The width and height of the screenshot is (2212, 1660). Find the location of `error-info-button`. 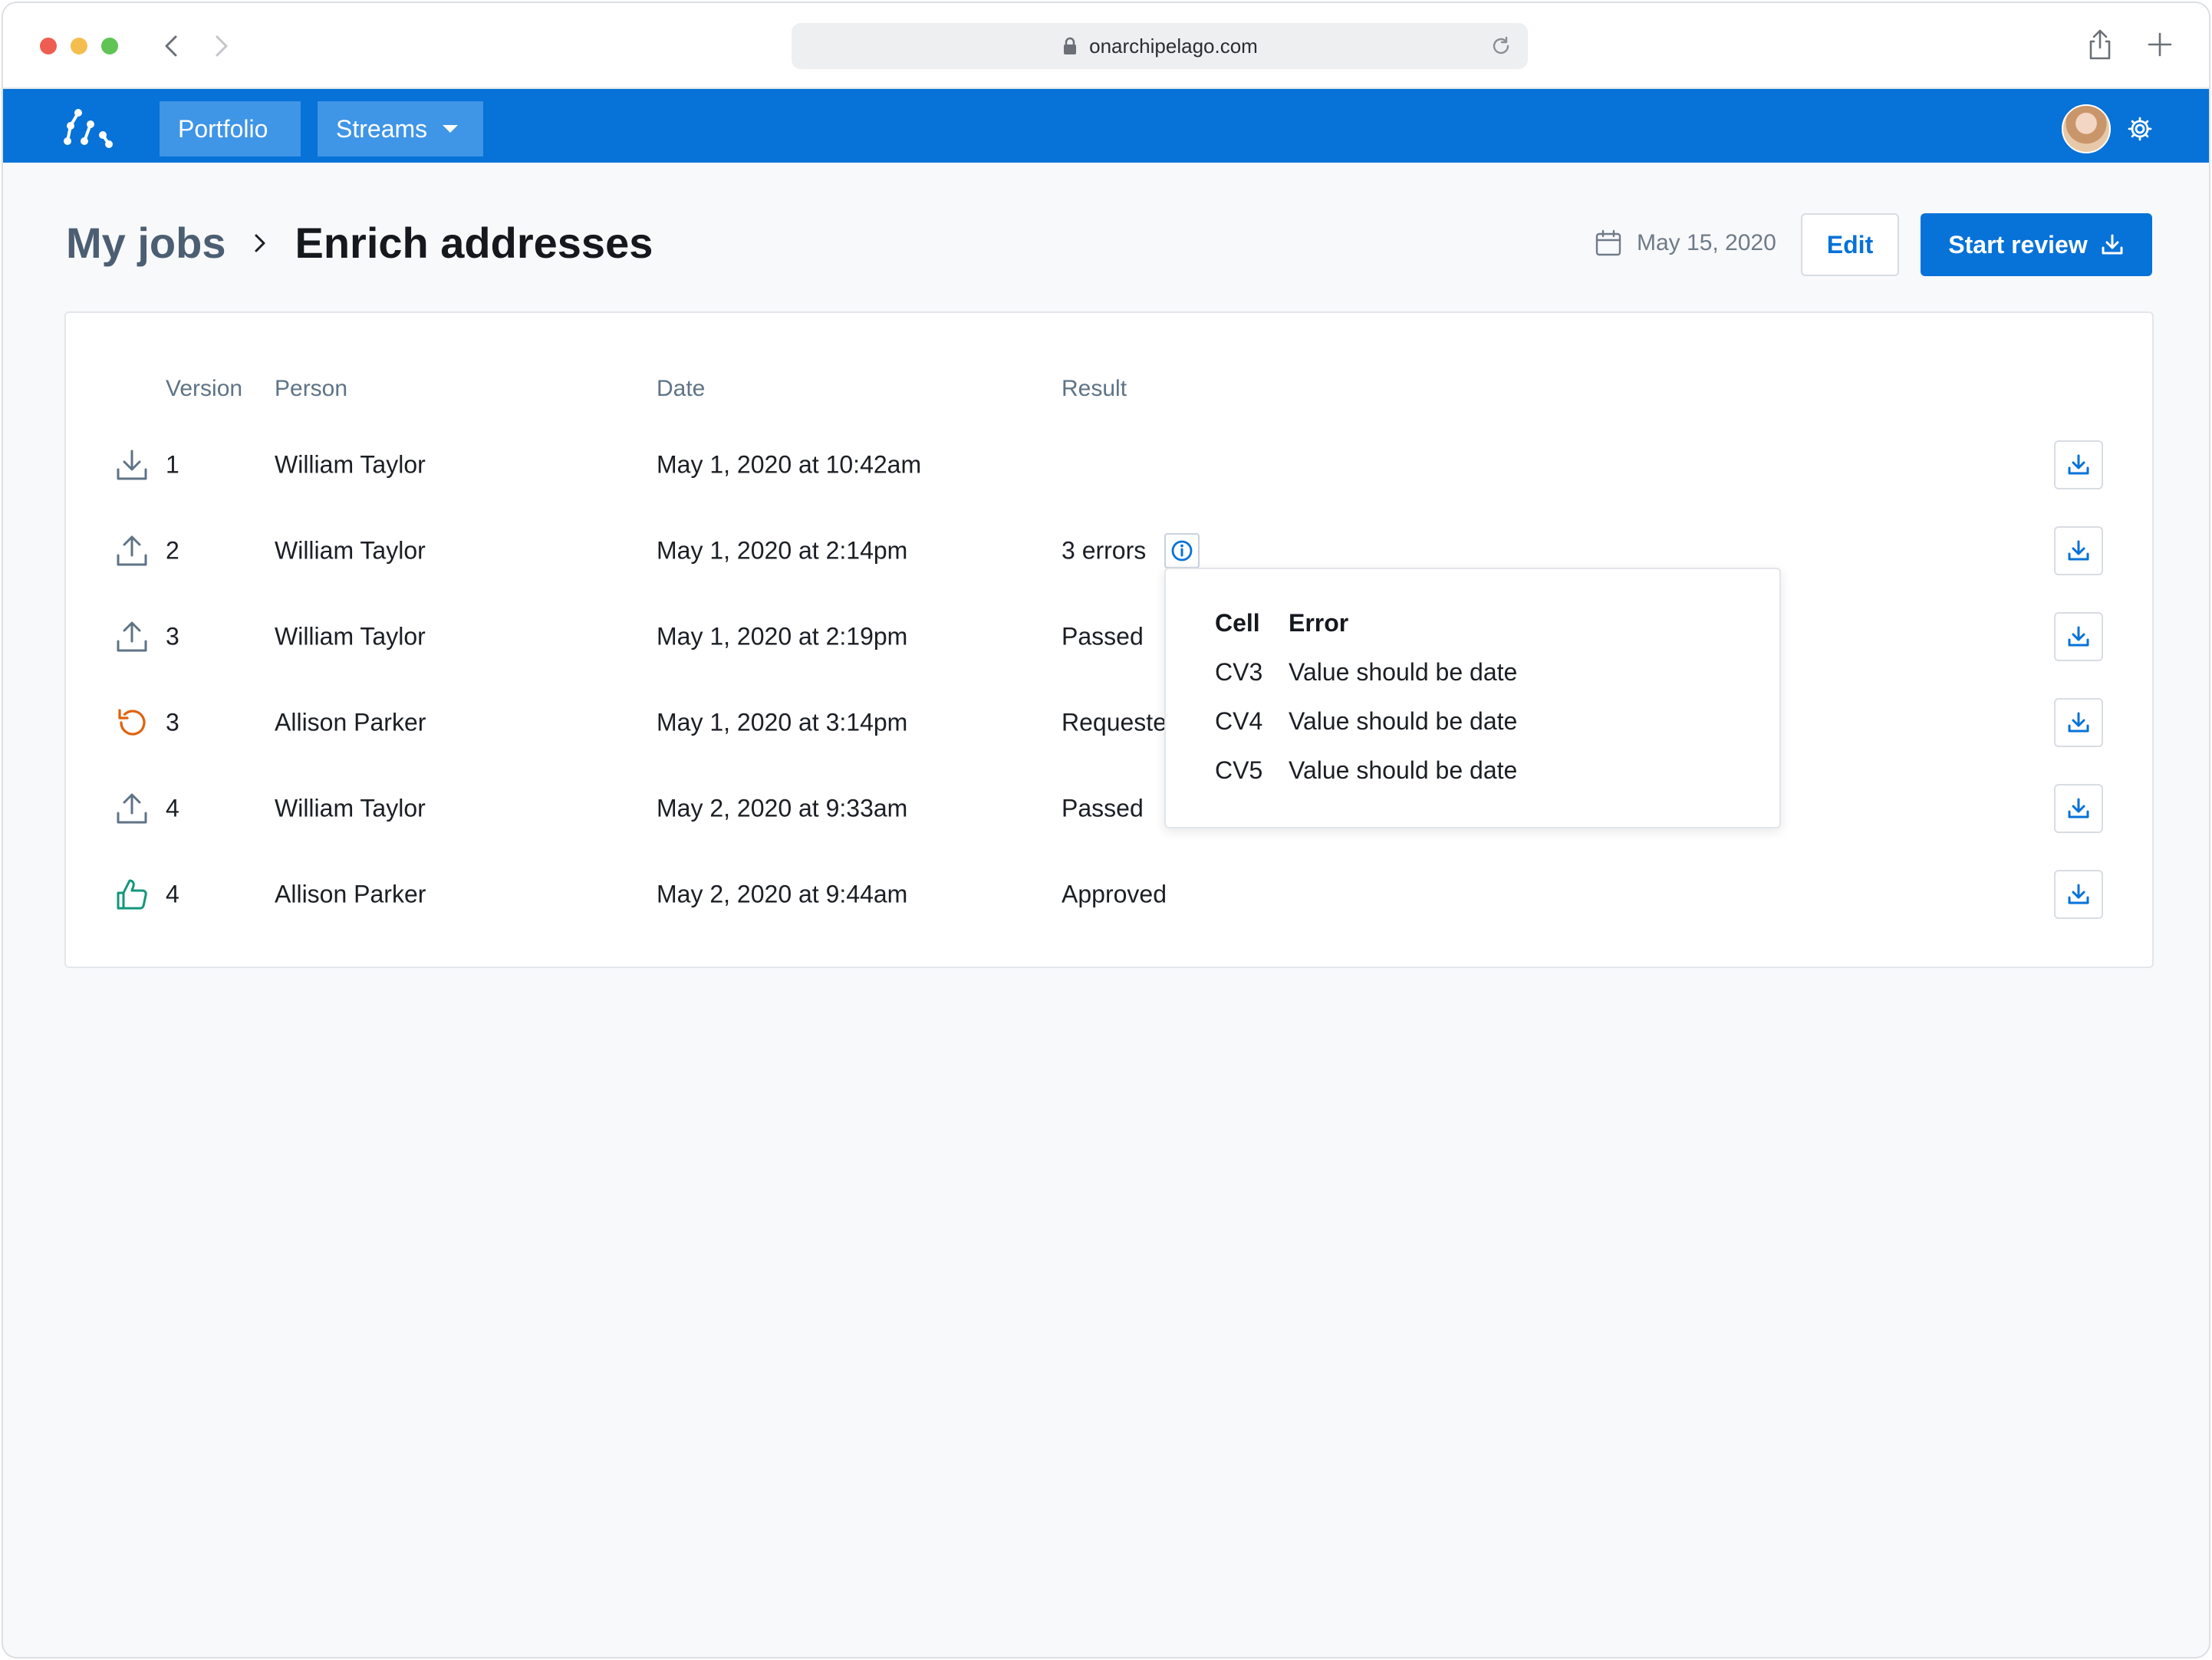

error-info-button is located at coordinates (1182, 550).